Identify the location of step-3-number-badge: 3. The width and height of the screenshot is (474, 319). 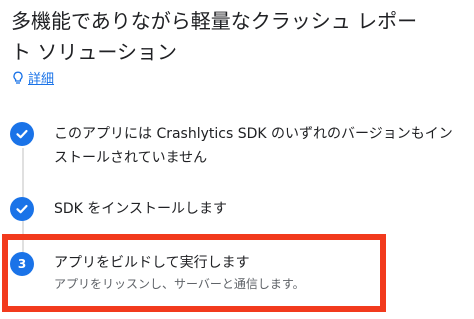
(22, 264).